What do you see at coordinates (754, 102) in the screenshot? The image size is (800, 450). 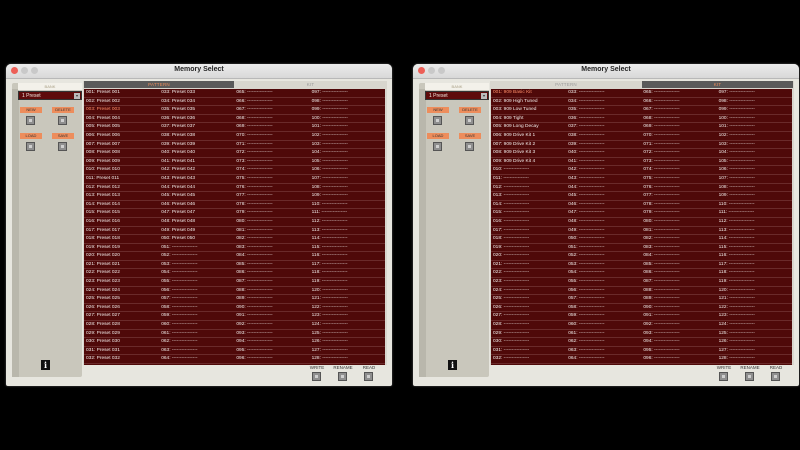 I see `memory-slot: 098: ----------------` at bounding box center [754, 102].